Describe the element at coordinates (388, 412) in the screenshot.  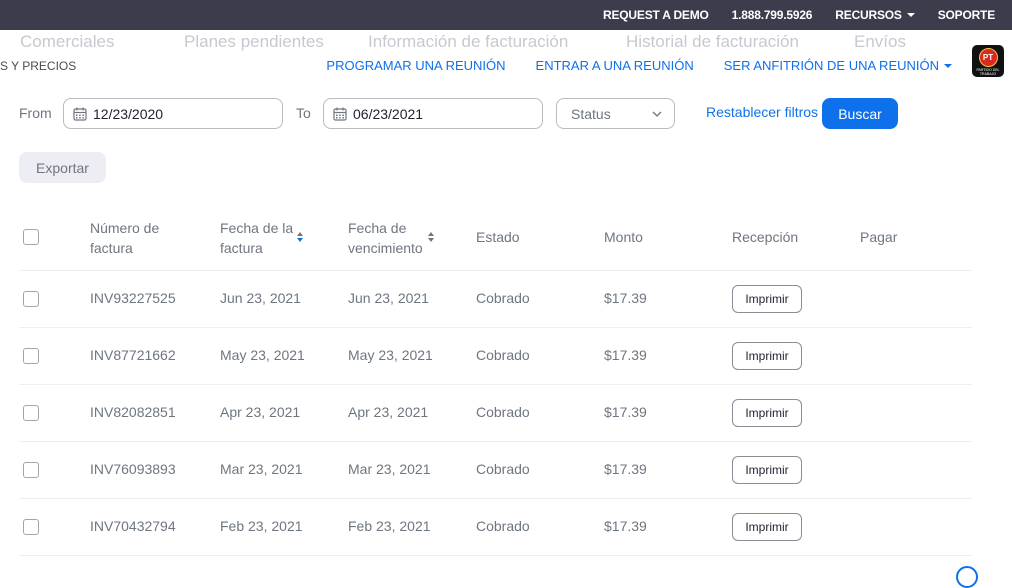
I see `due-date: Apr 23, 2021` at that location.